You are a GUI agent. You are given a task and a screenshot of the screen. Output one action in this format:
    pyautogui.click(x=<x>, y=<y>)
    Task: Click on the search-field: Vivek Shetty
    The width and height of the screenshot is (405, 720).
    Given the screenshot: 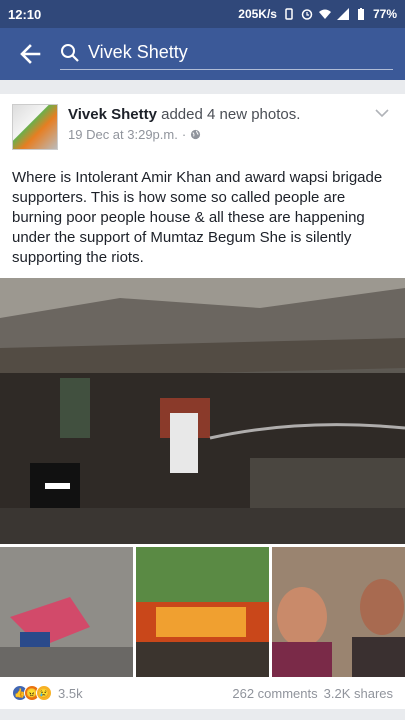 What is the action you would take?
    pyautogui.click(x=226, y=54)
    